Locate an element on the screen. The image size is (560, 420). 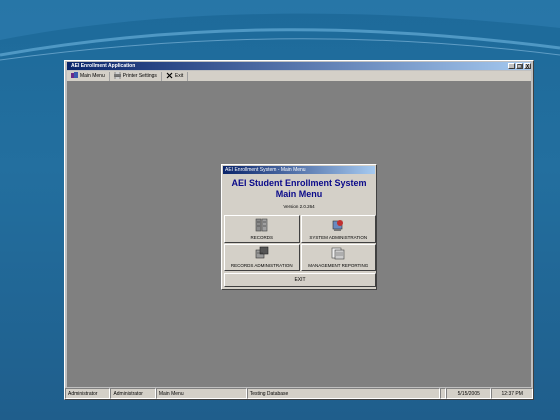
dialog-heading: AEI Student Enrollment System is located at coordinates (299, 183).